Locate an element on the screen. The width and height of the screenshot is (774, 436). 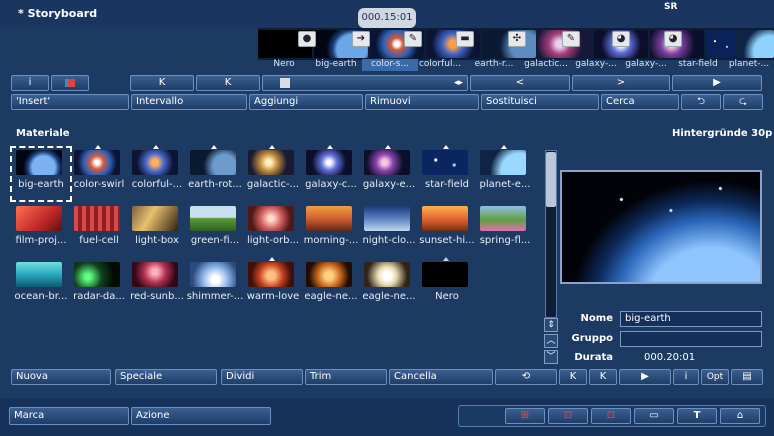
intervallo-button: Intervallo is located at coordinates (189, 102).